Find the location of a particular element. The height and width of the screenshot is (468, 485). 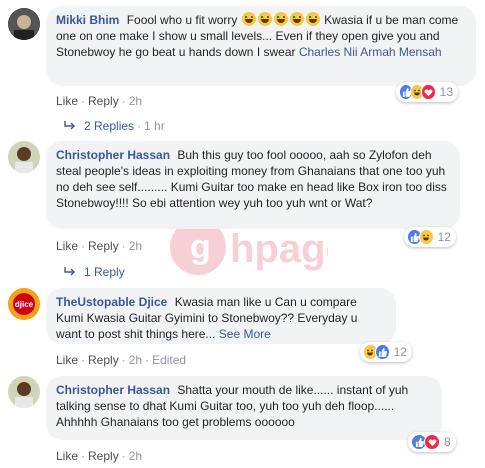

reaction-summary: 13 is located at coordinates (427, 92).